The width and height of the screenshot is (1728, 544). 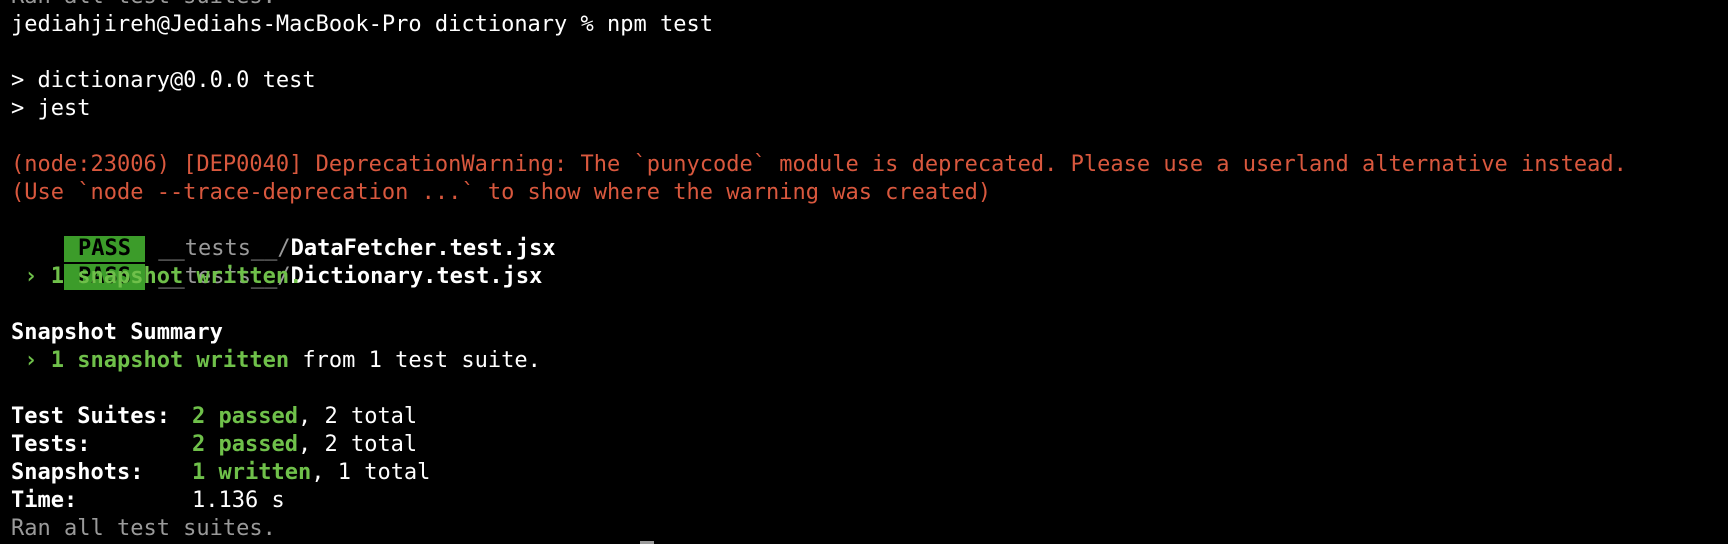 I want to click on snapshot-summary-rest: from 1 test suite., so click(x=415, y=360).